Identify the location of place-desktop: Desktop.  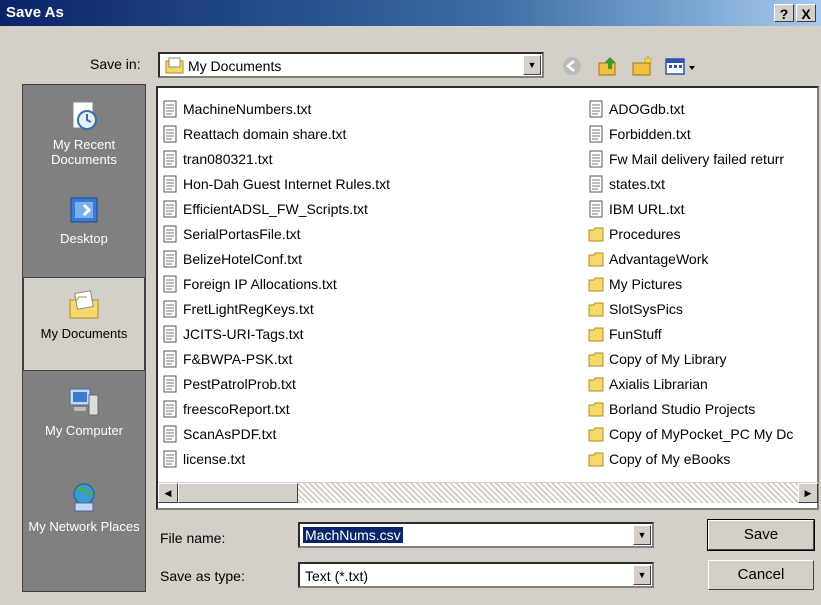
(84, 230).